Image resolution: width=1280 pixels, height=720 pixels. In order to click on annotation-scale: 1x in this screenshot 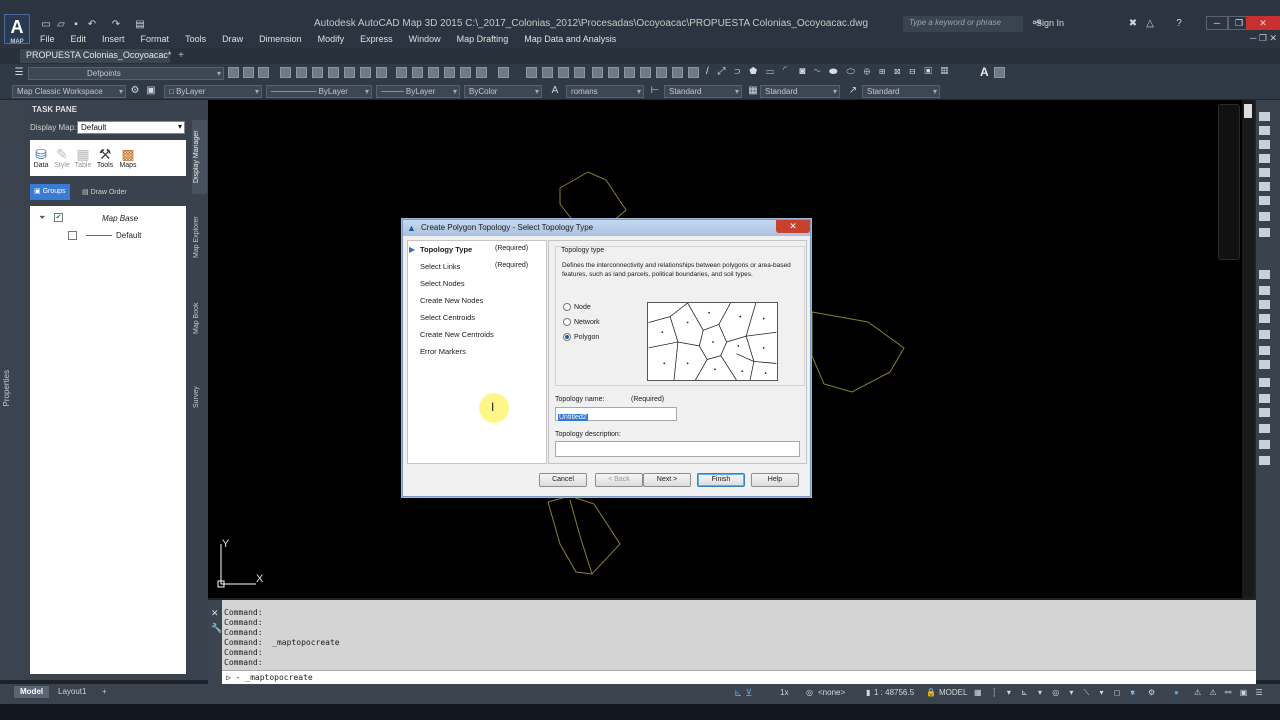, I will do `click(784, 692)`.